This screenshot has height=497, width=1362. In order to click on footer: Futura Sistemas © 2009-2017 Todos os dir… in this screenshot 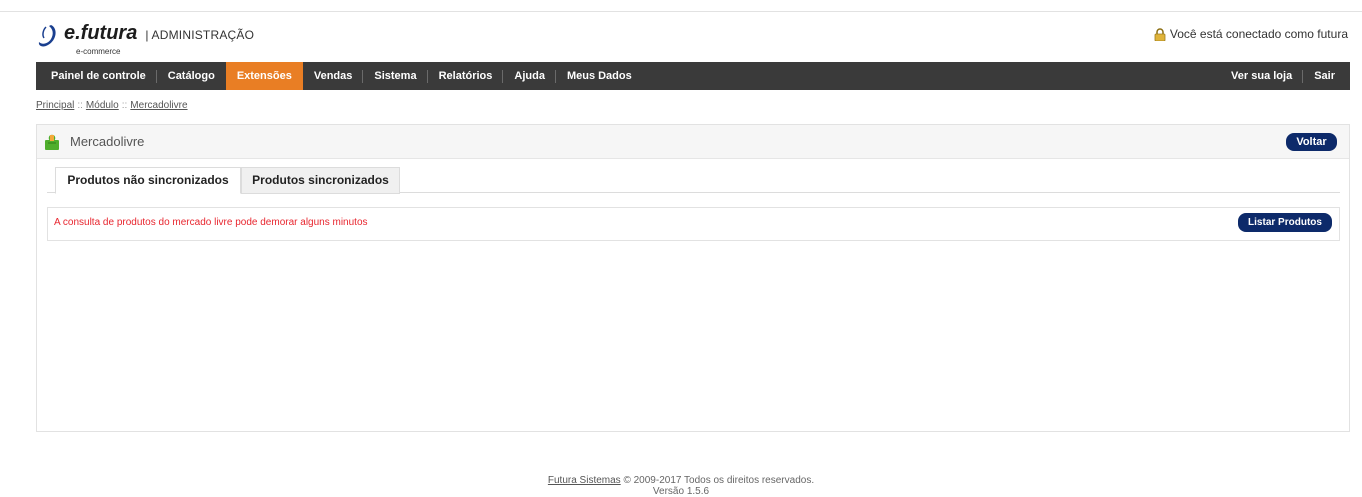, I will do `click(681, 486)`.